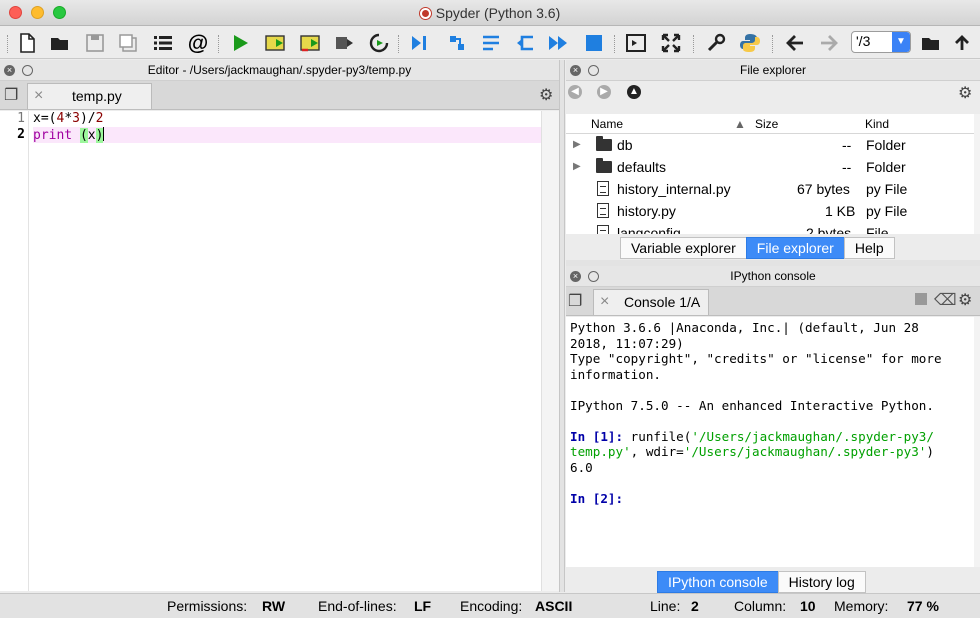 This screenshot has height=618, width=980. What do you see at coordinates (275, 43) in the screenshot?
I see `run-cell-icon` at bounding box center [275, 43].